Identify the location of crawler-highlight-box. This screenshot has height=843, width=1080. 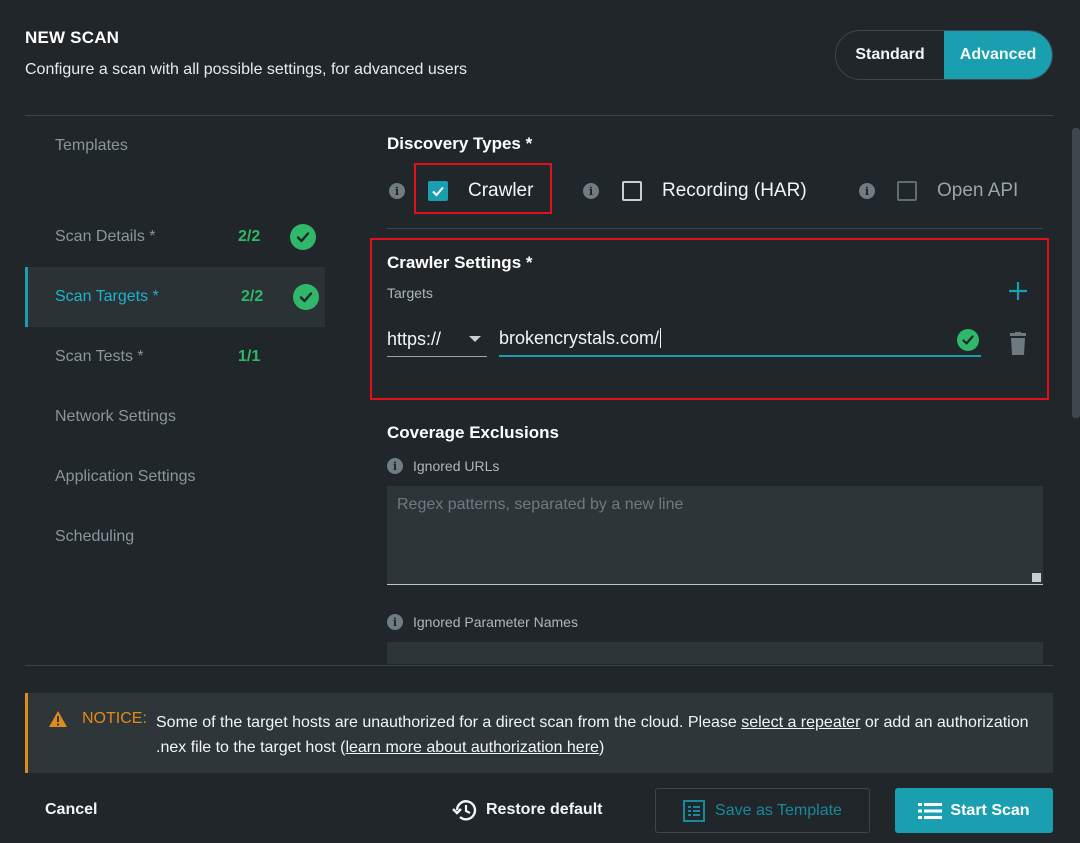
(483, 188).